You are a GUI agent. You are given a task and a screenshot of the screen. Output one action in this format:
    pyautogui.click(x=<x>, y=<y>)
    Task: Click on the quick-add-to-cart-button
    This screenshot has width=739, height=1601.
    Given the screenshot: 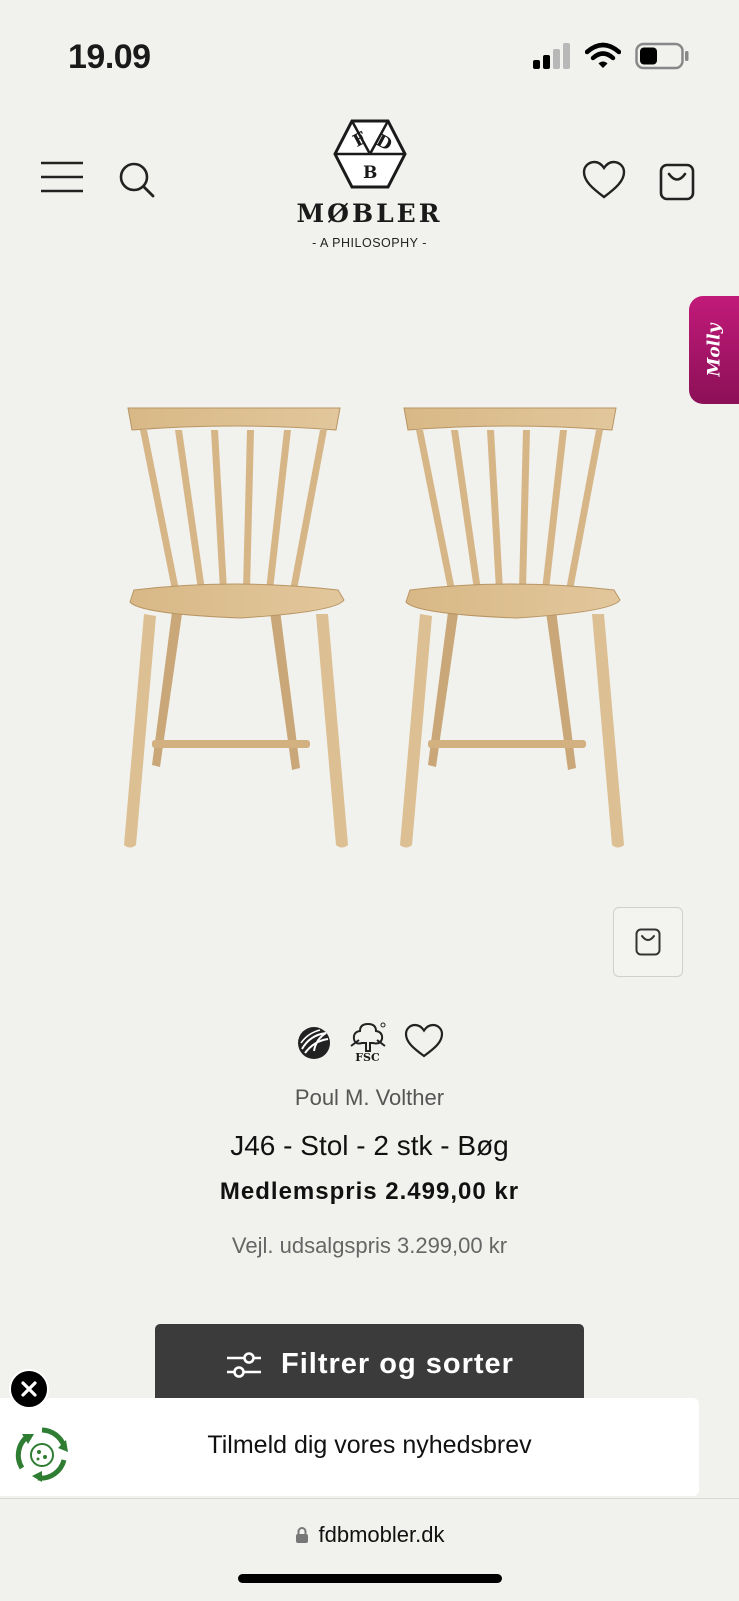 What is the action you would take?
    pyautogui.click(x=648, y=942)
    